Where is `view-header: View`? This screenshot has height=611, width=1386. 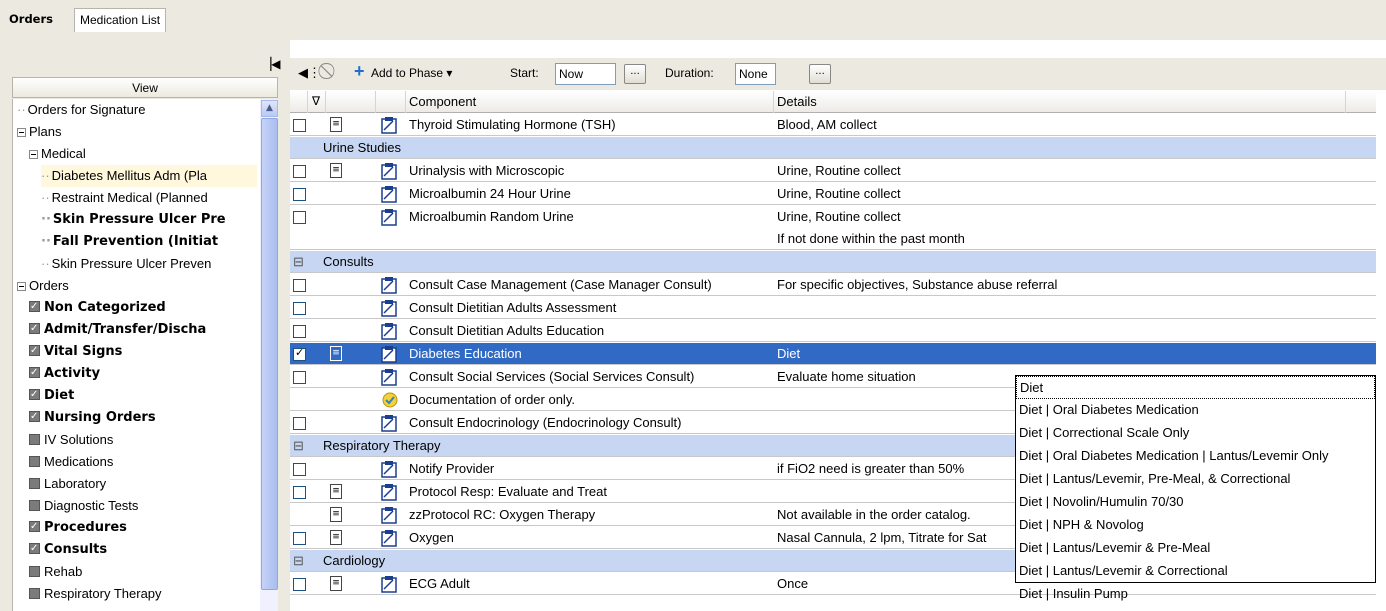
view-header: View is located at coordinates (145, 87).